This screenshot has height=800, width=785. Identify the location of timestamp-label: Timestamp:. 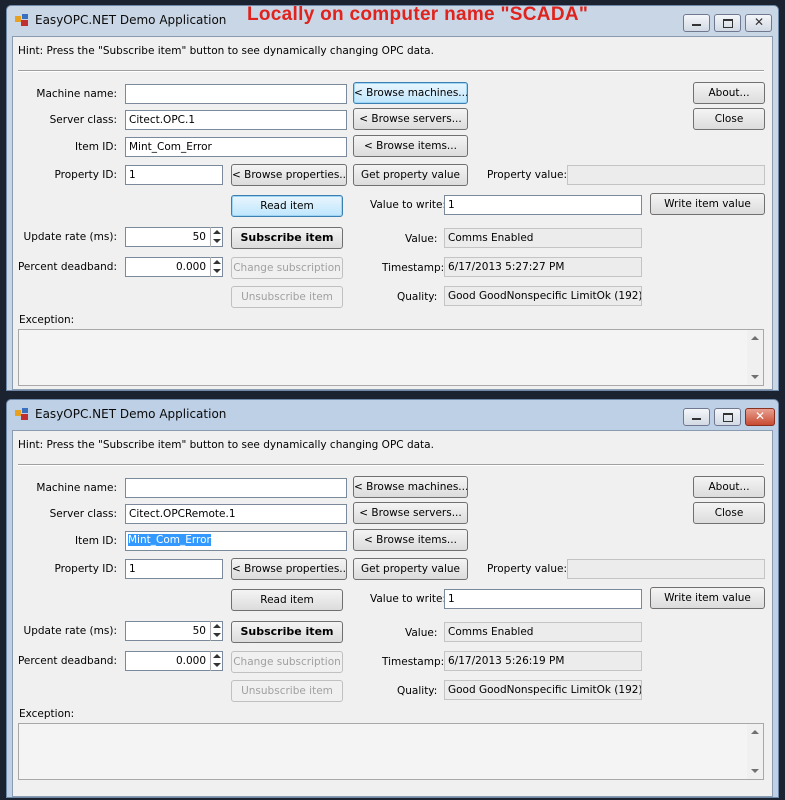
(413, 268).